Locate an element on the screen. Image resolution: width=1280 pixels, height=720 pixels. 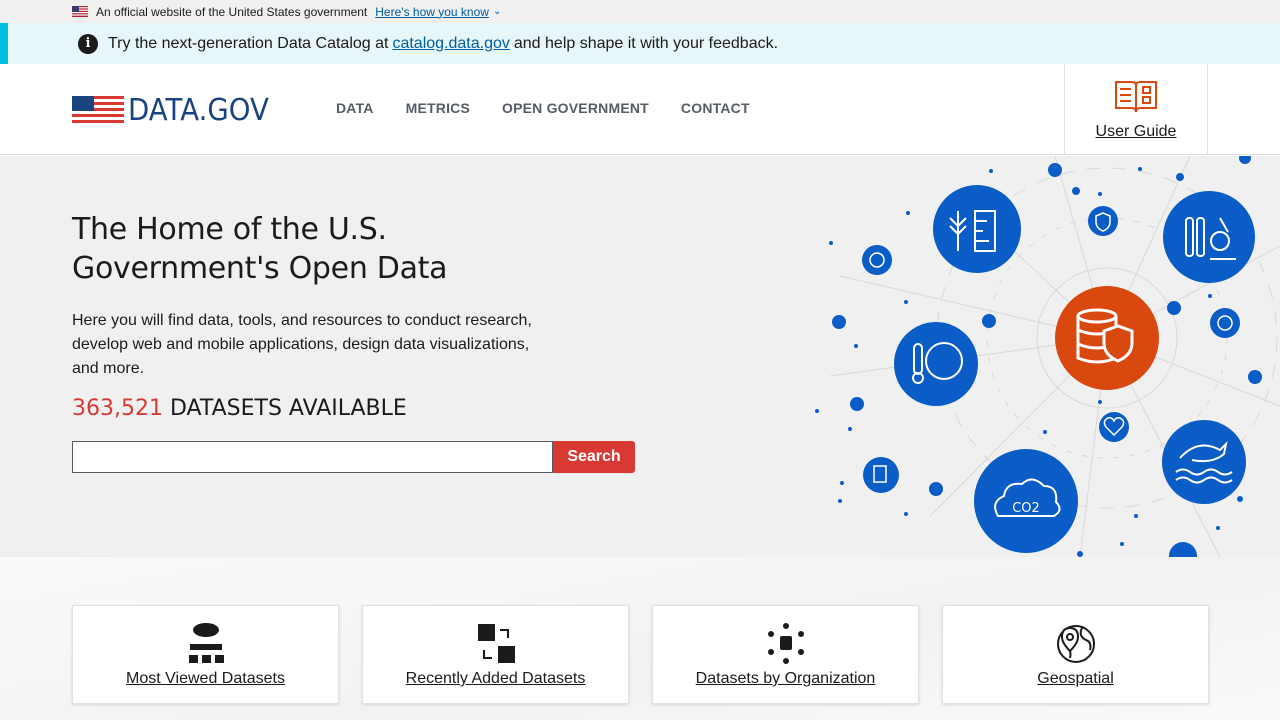
co2-node: CO2 is located at coordinates (1026, 501).